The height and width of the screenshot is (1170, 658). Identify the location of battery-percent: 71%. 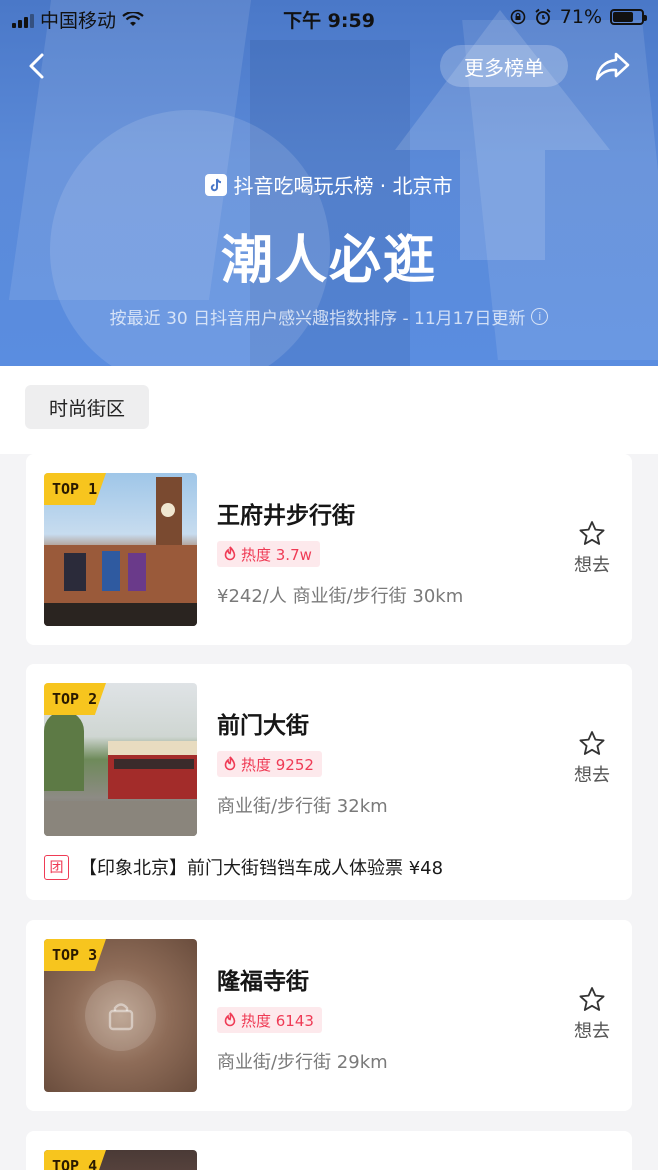
(580, 17).